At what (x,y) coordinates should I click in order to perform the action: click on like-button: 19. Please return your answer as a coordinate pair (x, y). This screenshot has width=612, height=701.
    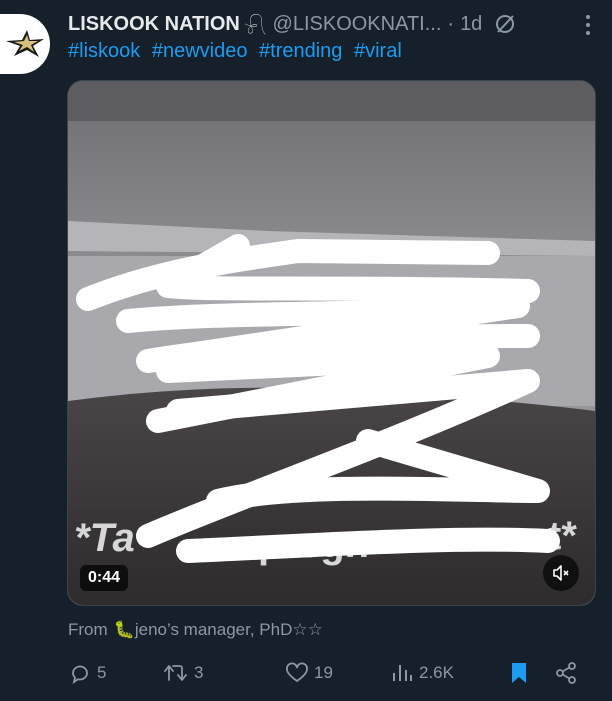
    Looking at the image, I should click on (337, 673).